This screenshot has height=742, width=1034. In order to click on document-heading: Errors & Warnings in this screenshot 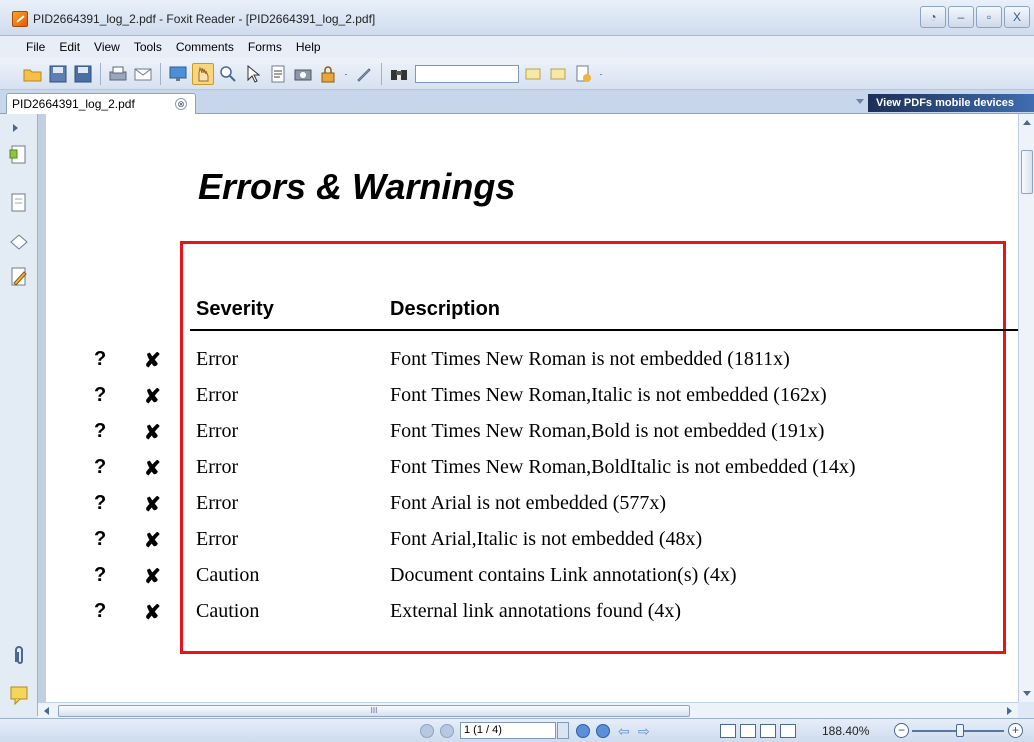, I will do `click(357, 186)`.